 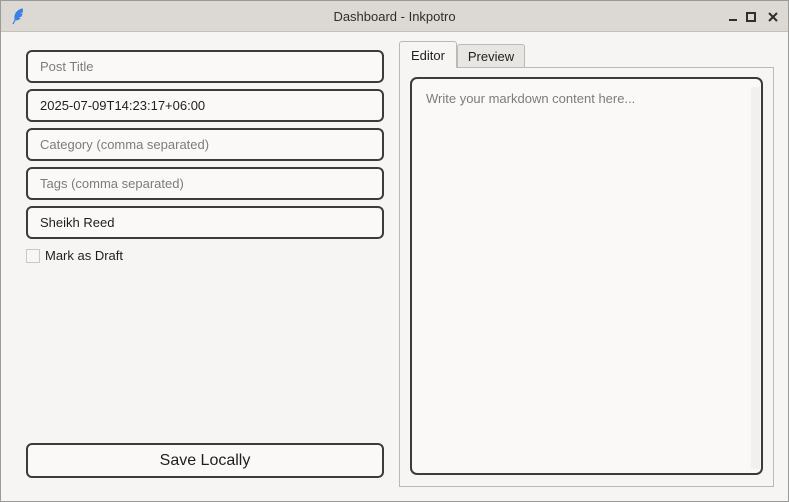 What do you see at coordinates (428, 54) in the screenshot?
I see `tab-editor: Editor` at bounding box center [428, 54].